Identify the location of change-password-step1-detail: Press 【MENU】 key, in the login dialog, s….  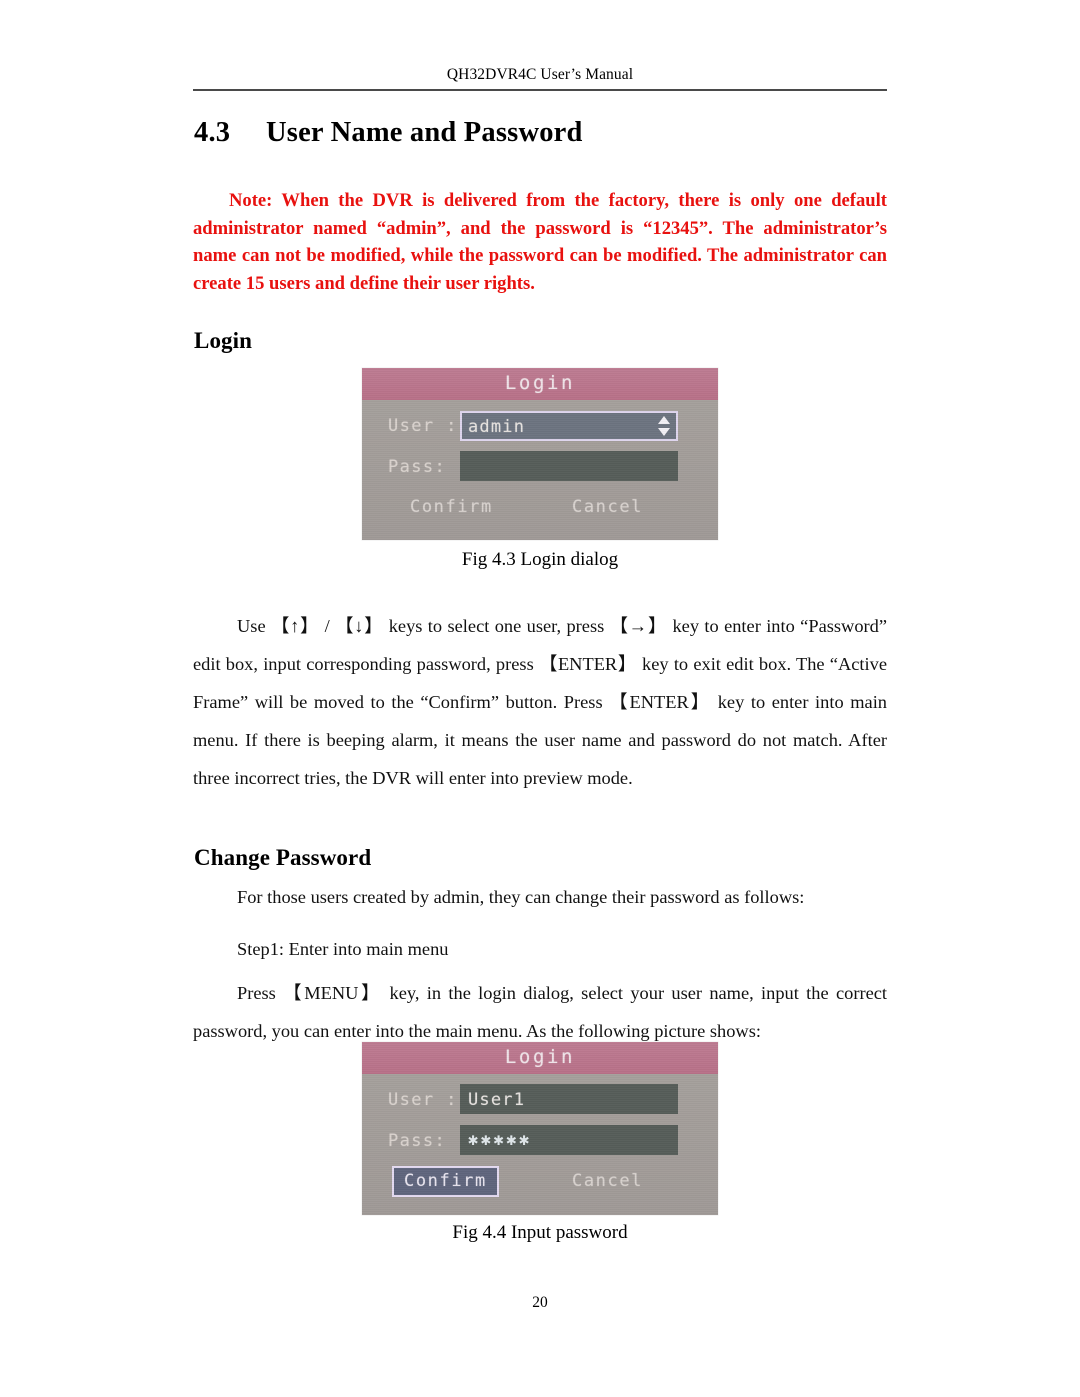
(540, 1012).